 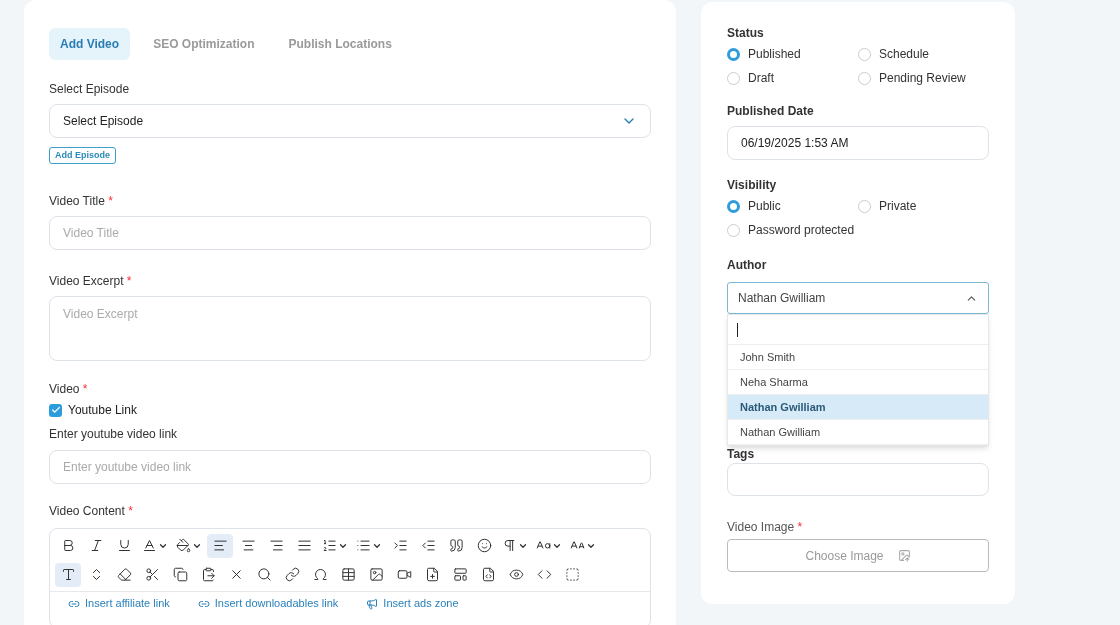 What do you see at coordinates (248, 545) in the screenshot?
I see `align-center-icon` at bounding box center [248, 545].